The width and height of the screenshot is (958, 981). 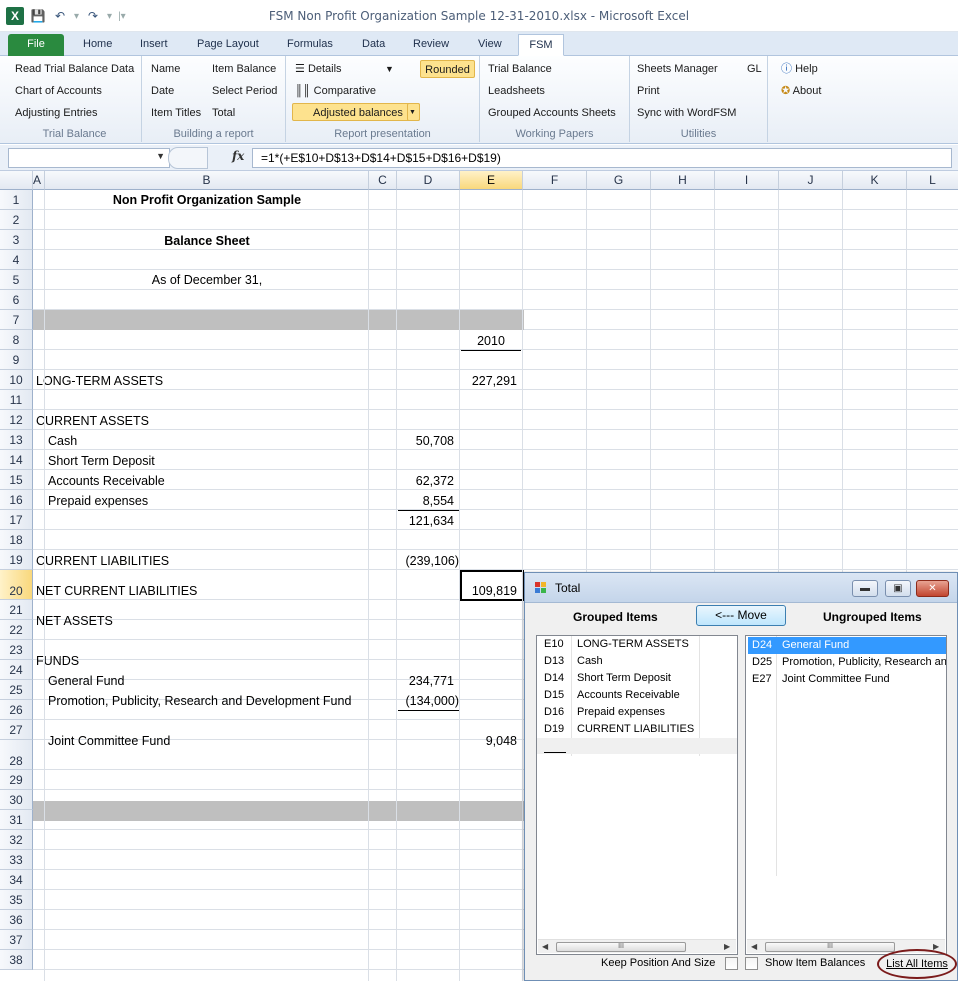 I want to click on total-button: Total, so click(x=223, y=113).